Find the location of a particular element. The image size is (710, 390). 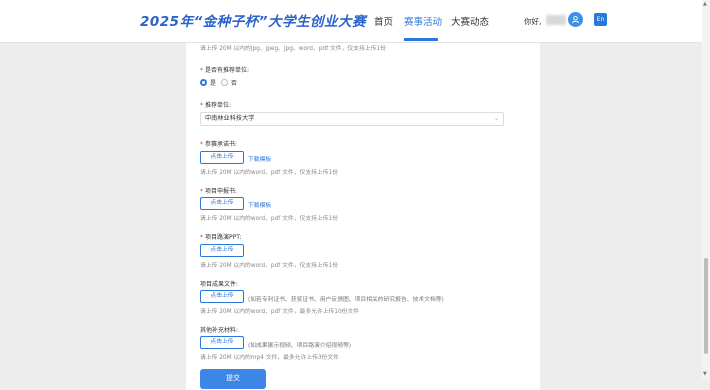

other-description: (如成果展示视频、项目路演介绍视频等) is located at coordinates (300, 346).